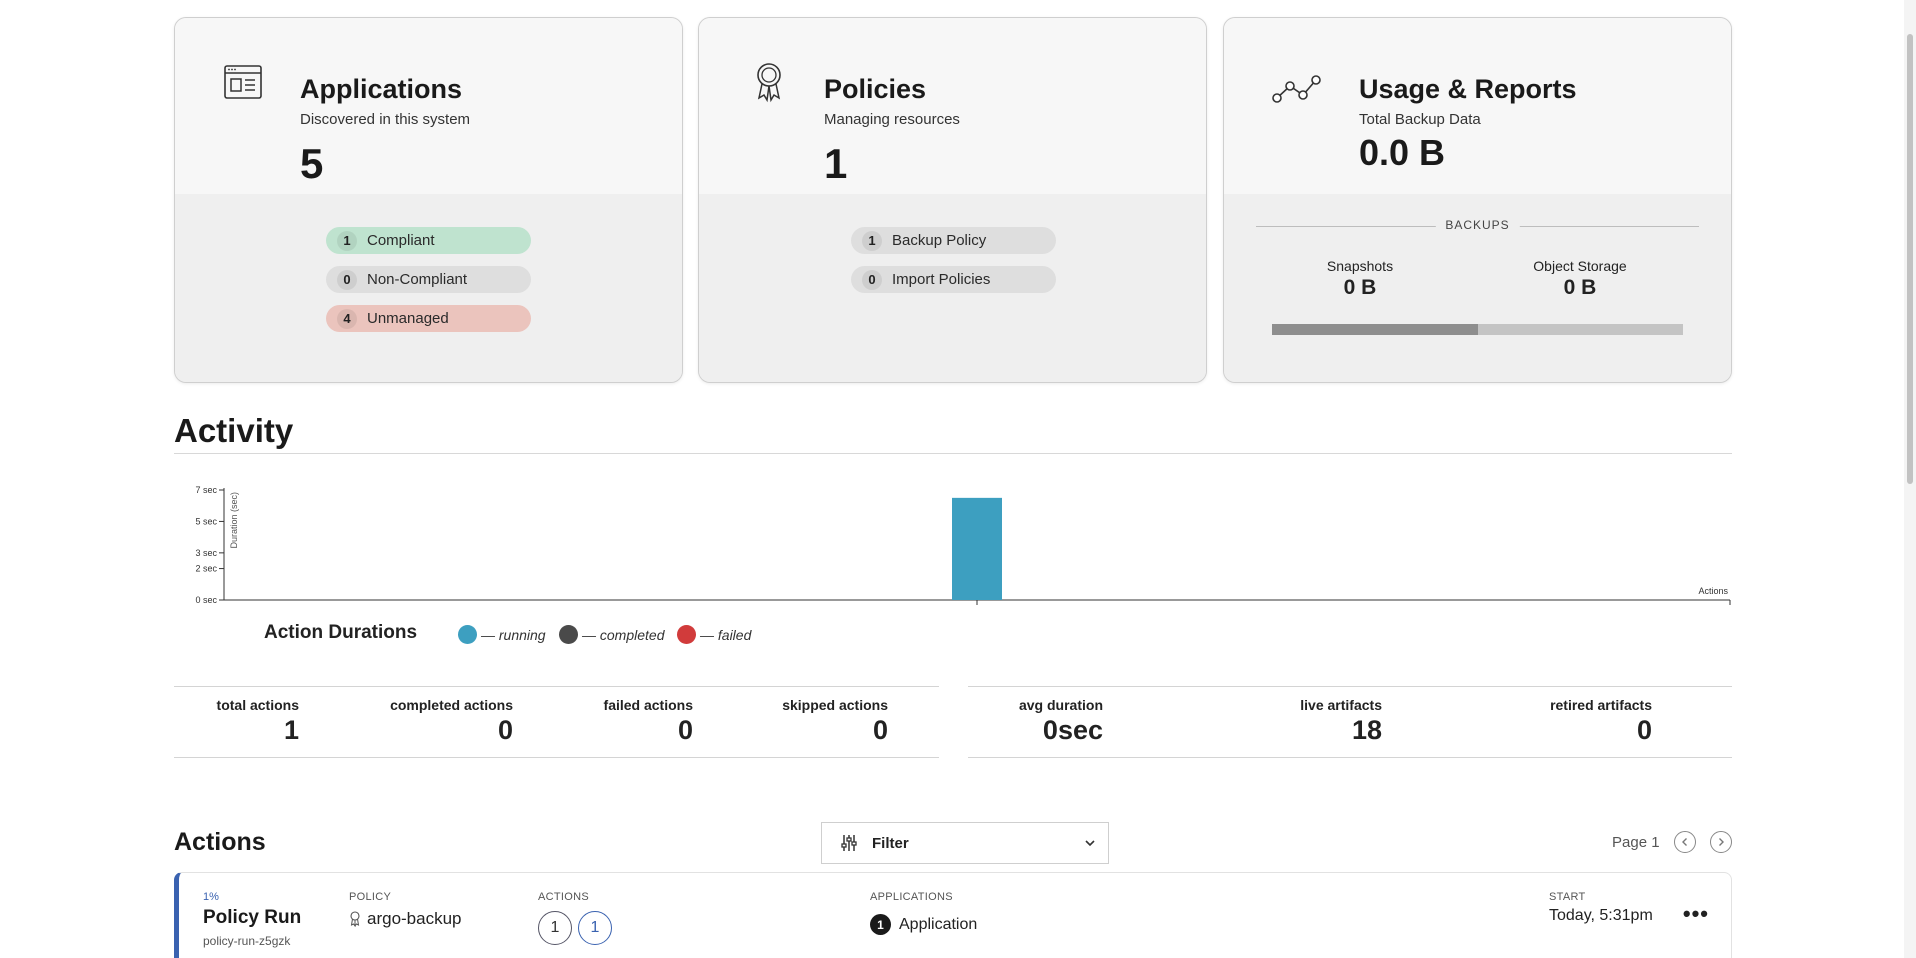  I want to click on unmanaged-pill: 4 Unmanaged, so click(428, 318).